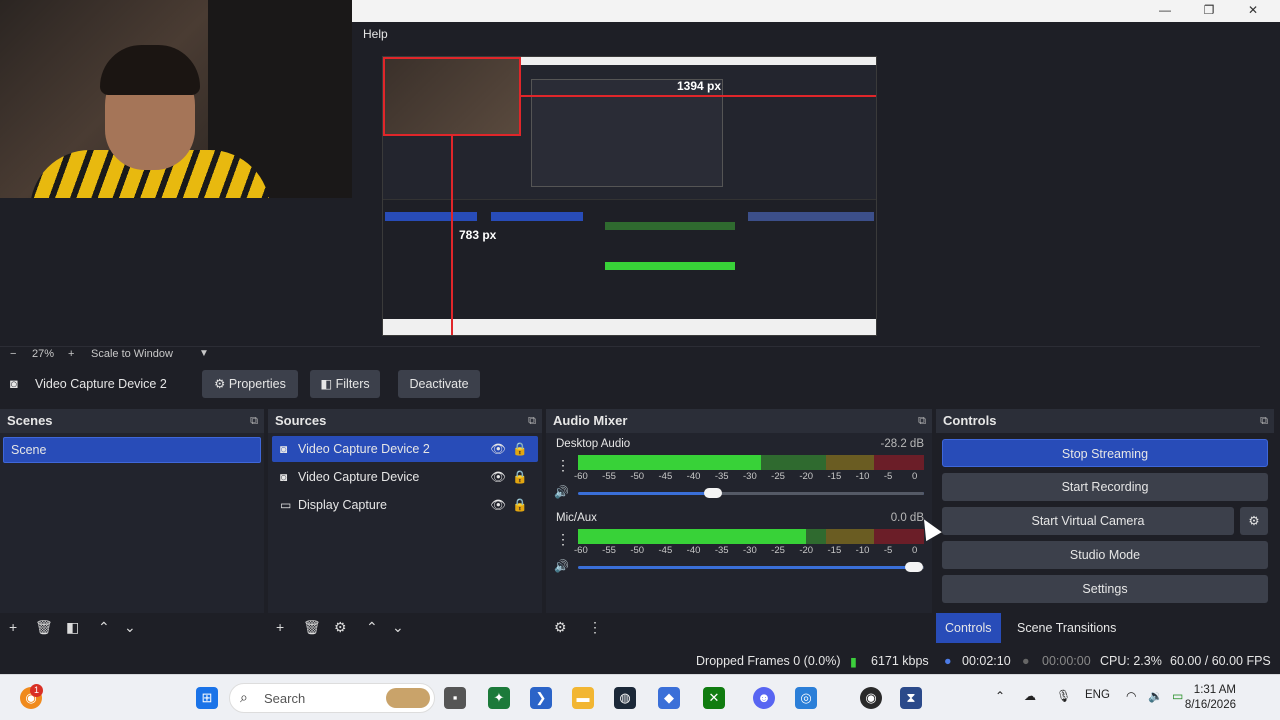 This screenshot has width=1280, height=720. What do you see at coordinates (1253, 11) in the screenshot?
I see `close-button: ✕` at bounding box center [1253, 11].